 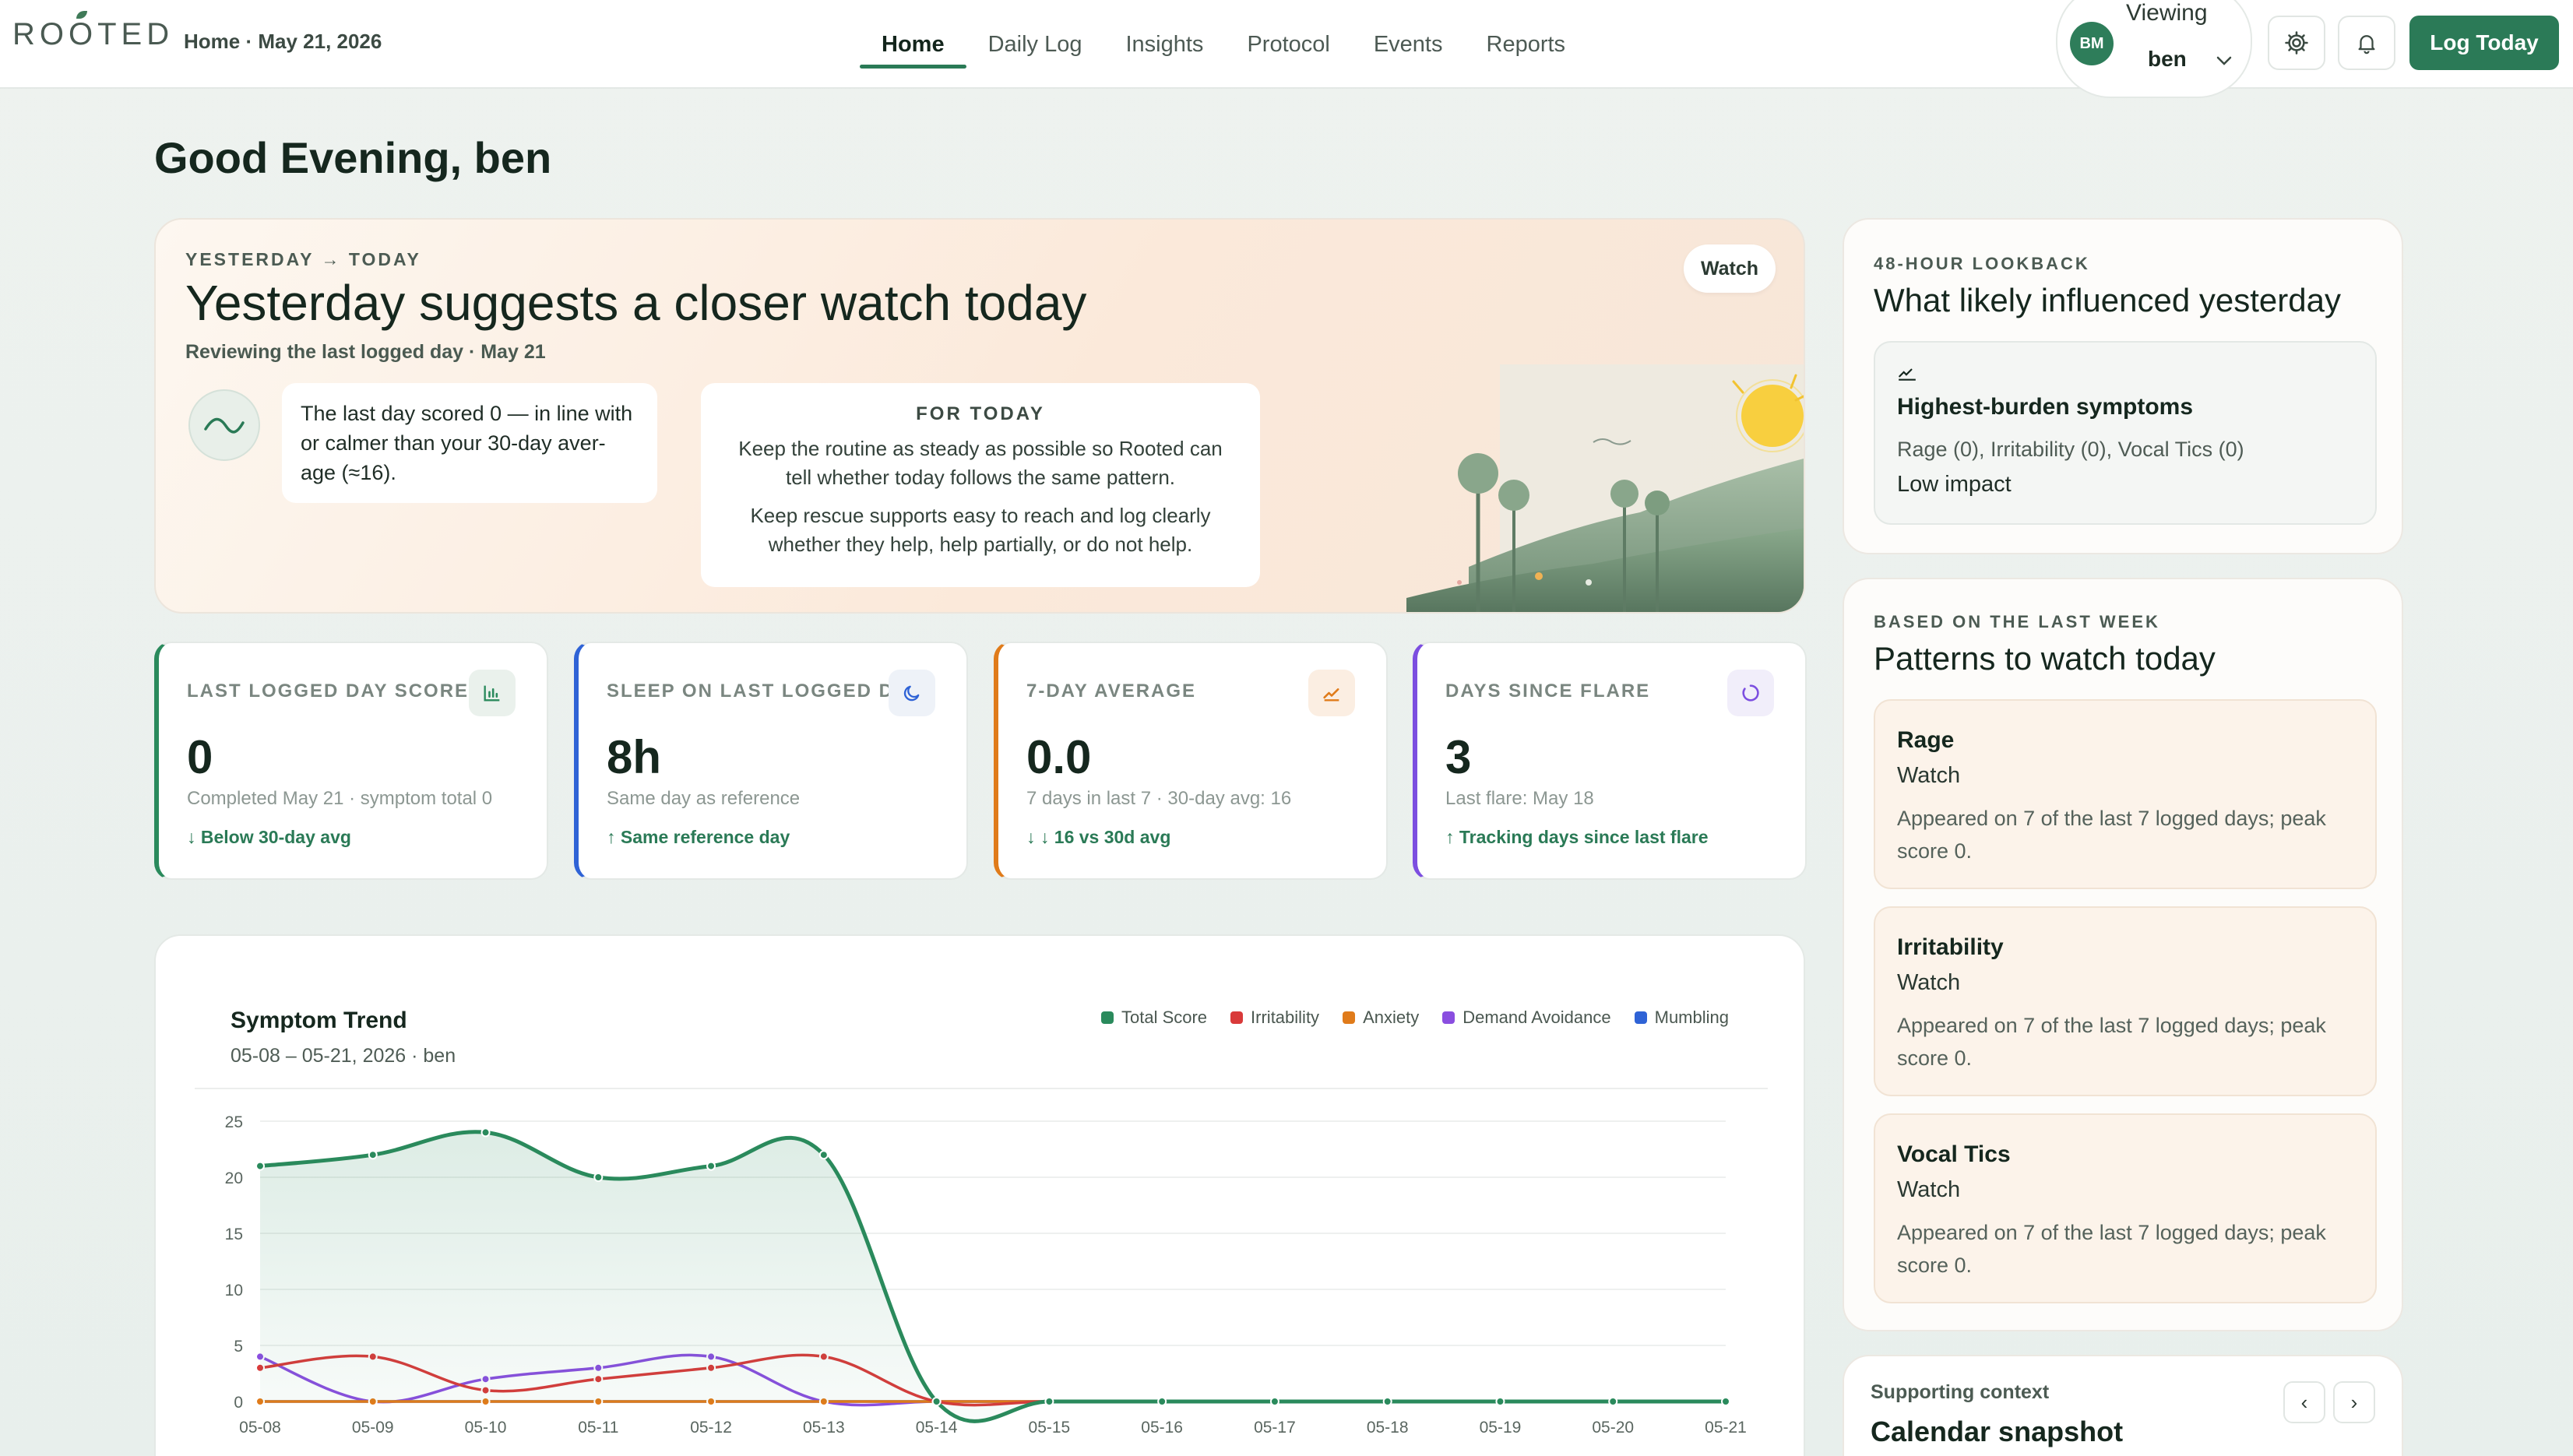 I want to click on x-tick-label: 05-18, so click(x=1388, y=1428).